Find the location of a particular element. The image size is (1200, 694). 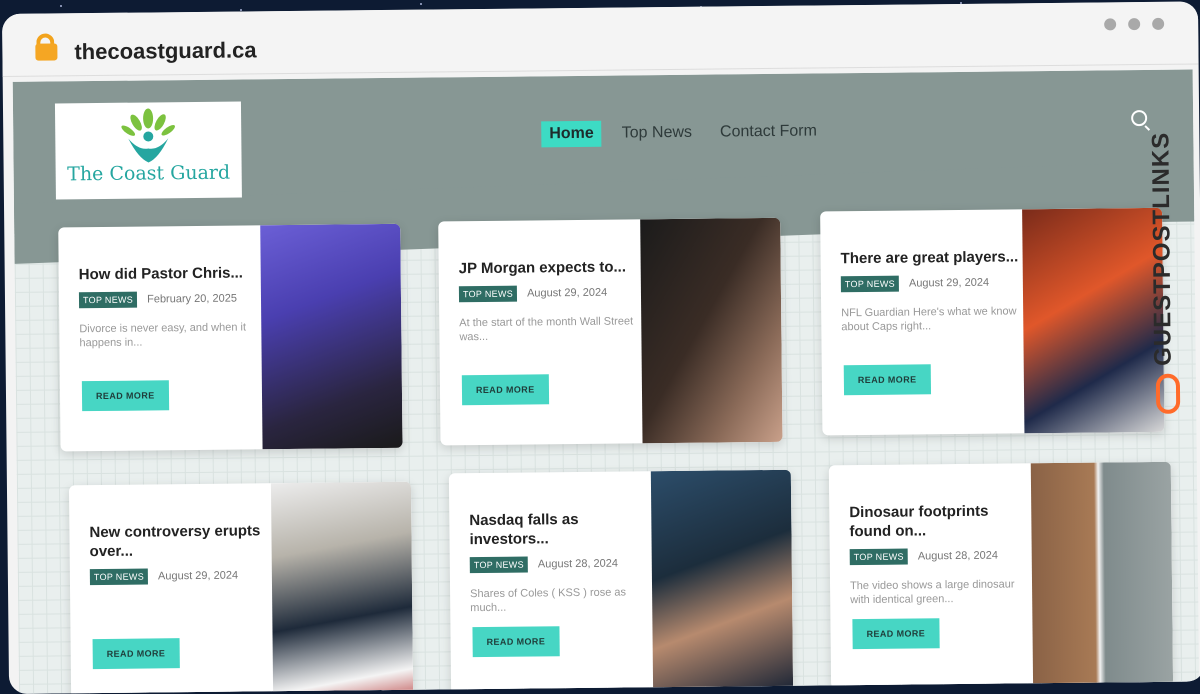

logo-text: The Coast Guard is located at coordinates (149, 173).